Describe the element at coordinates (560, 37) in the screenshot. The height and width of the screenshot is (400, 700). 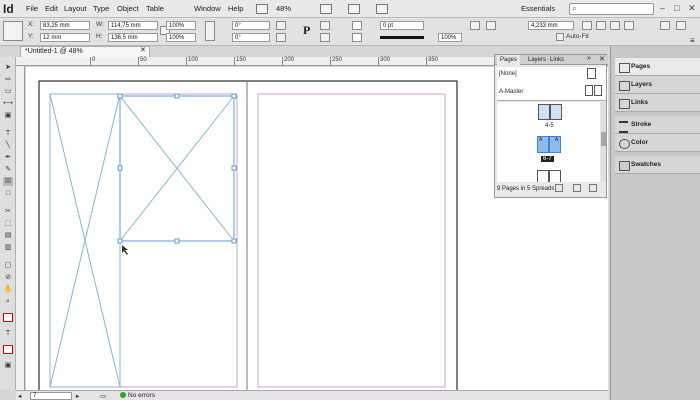
I see `autofit-checkbox` at that location.